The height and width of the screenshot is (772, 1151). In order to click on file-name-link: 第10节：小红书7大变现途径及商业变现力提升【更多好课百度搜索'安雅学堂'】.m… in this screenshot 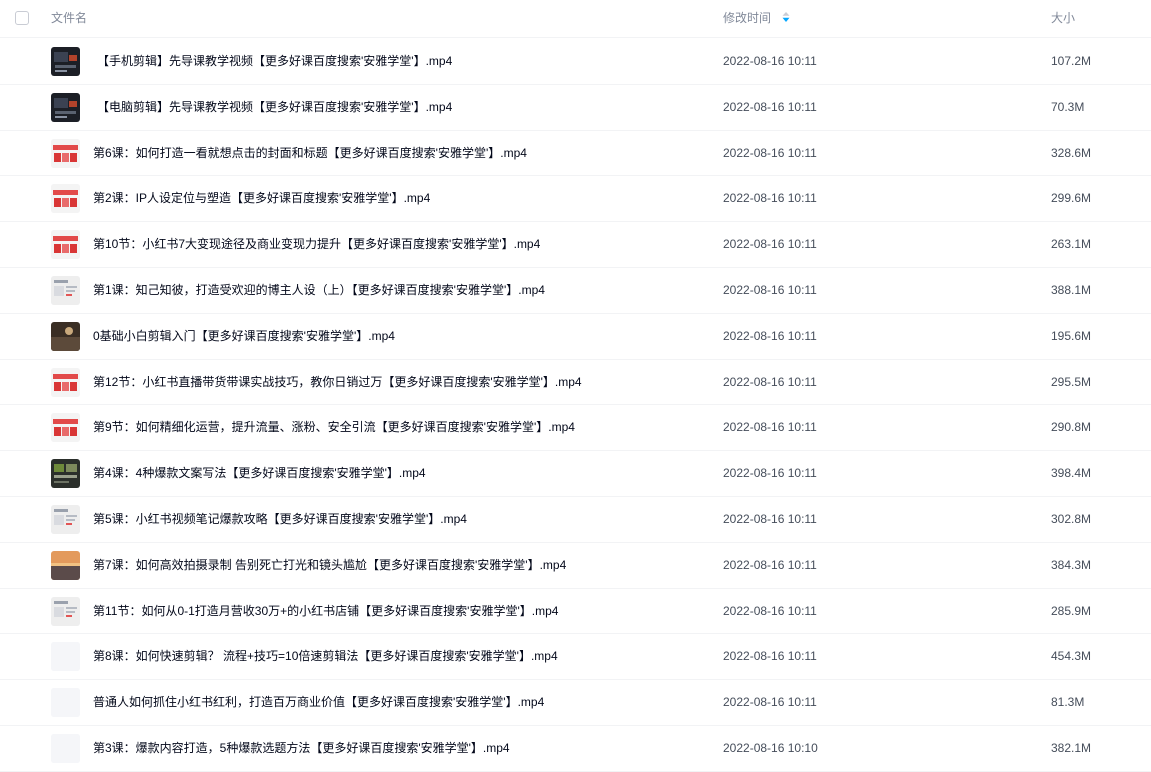, I will do `click(316, 244)`.